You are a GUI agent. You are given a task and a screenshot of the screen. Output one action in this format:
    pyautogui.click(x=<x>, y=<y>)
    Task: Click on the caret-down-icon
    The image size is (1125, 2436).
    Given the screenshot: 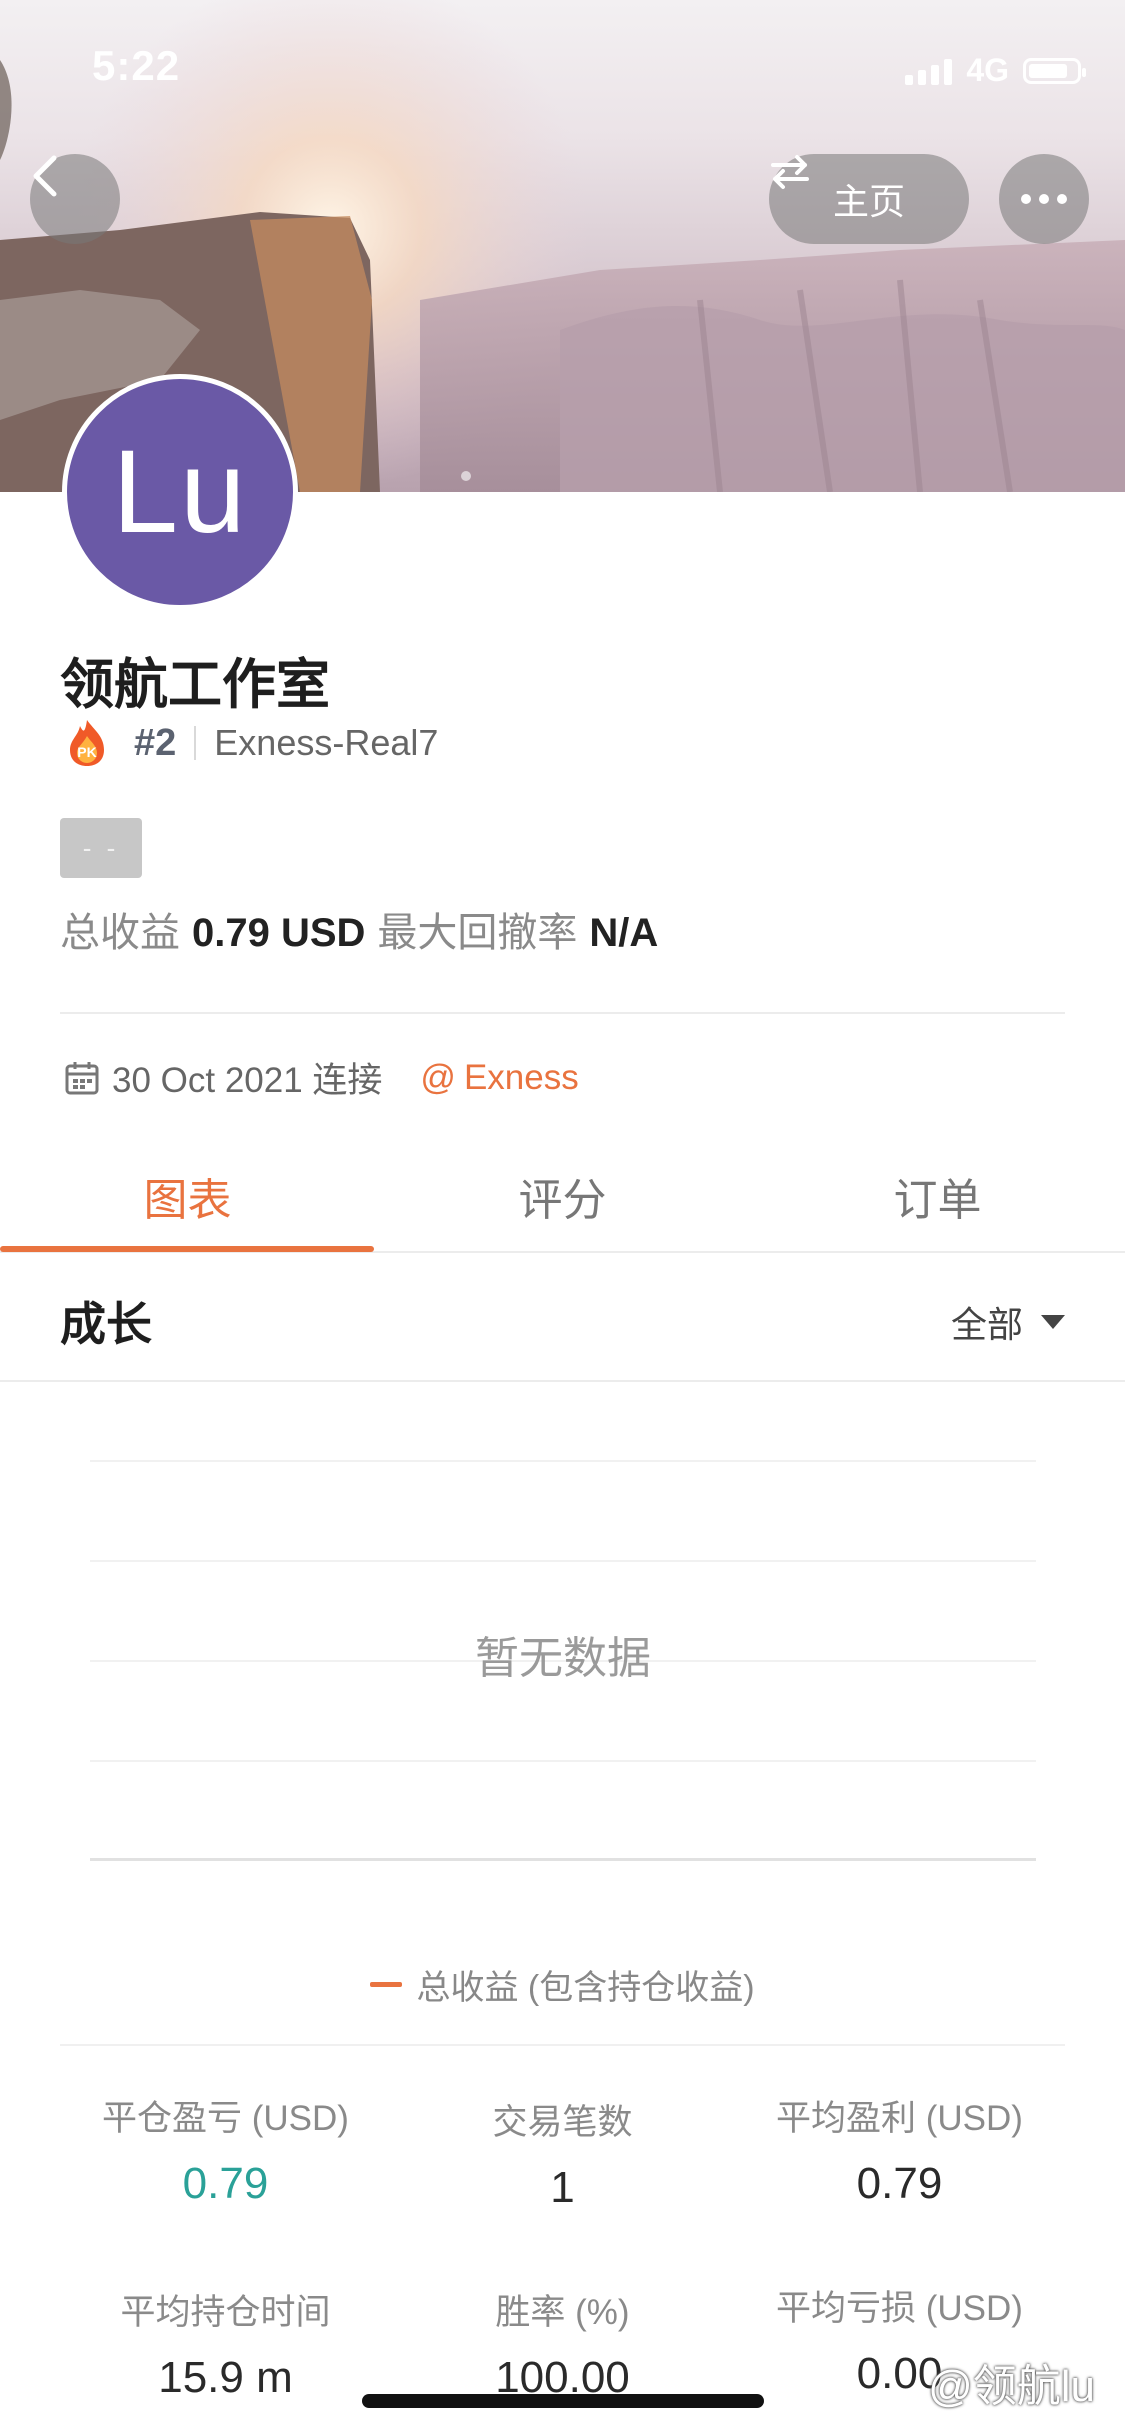 What is the action you would take?
    pyautogui.click(x=1053, y=1322)
    